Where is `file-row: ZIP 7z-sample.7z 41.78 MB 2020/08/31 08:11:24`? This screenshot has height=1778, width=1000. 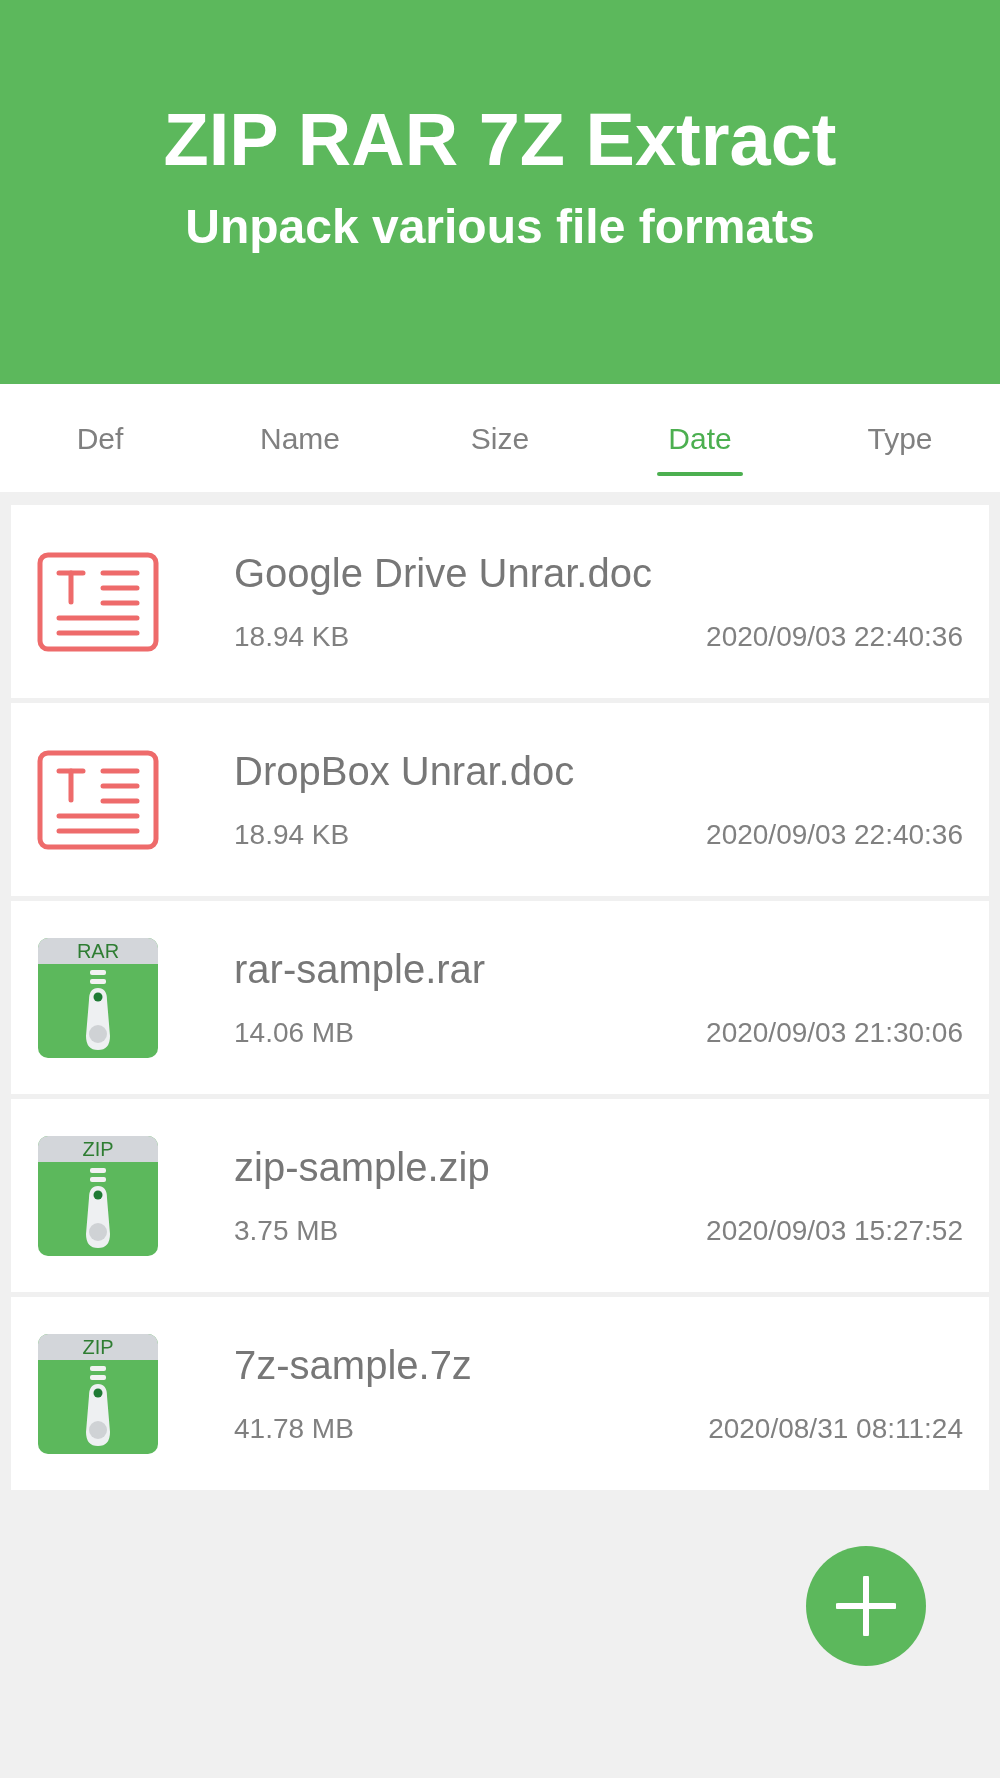
file-row: ZIP 7z-sample.7z 41.78 MB 2020/08/31 08:11:24 is located at coordinates (500, 1393).